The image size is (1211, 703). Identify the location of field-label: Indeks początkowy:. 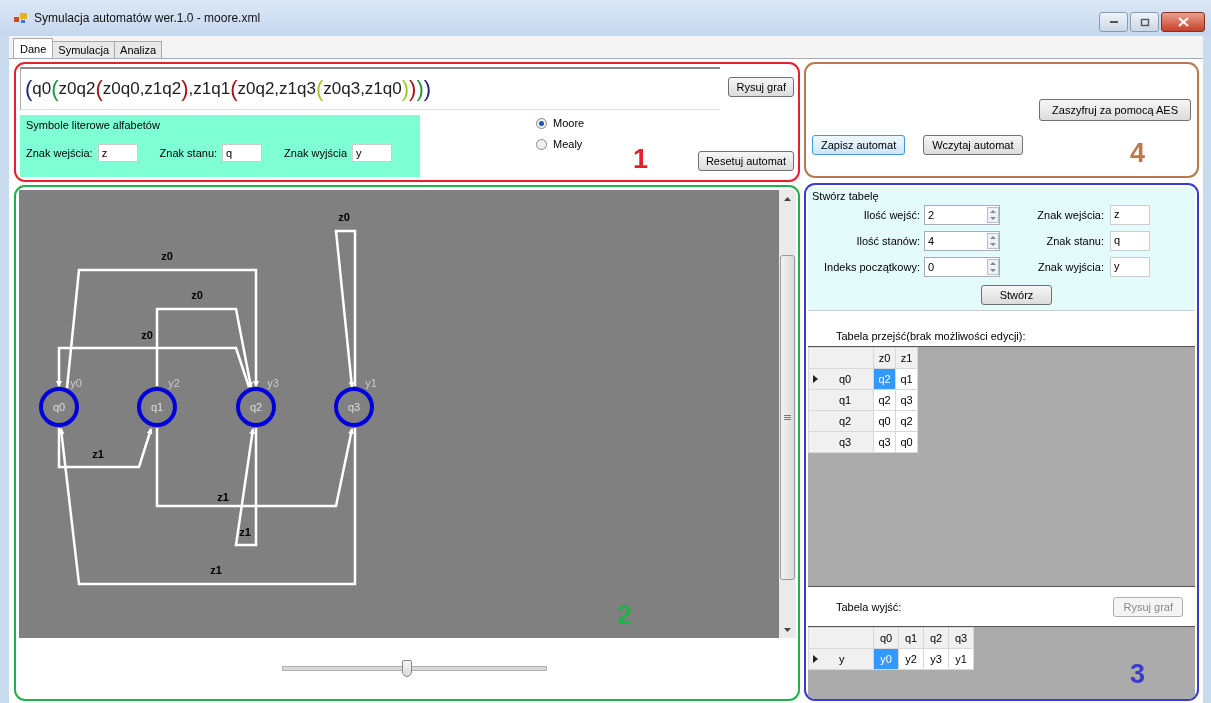
(872, 267).